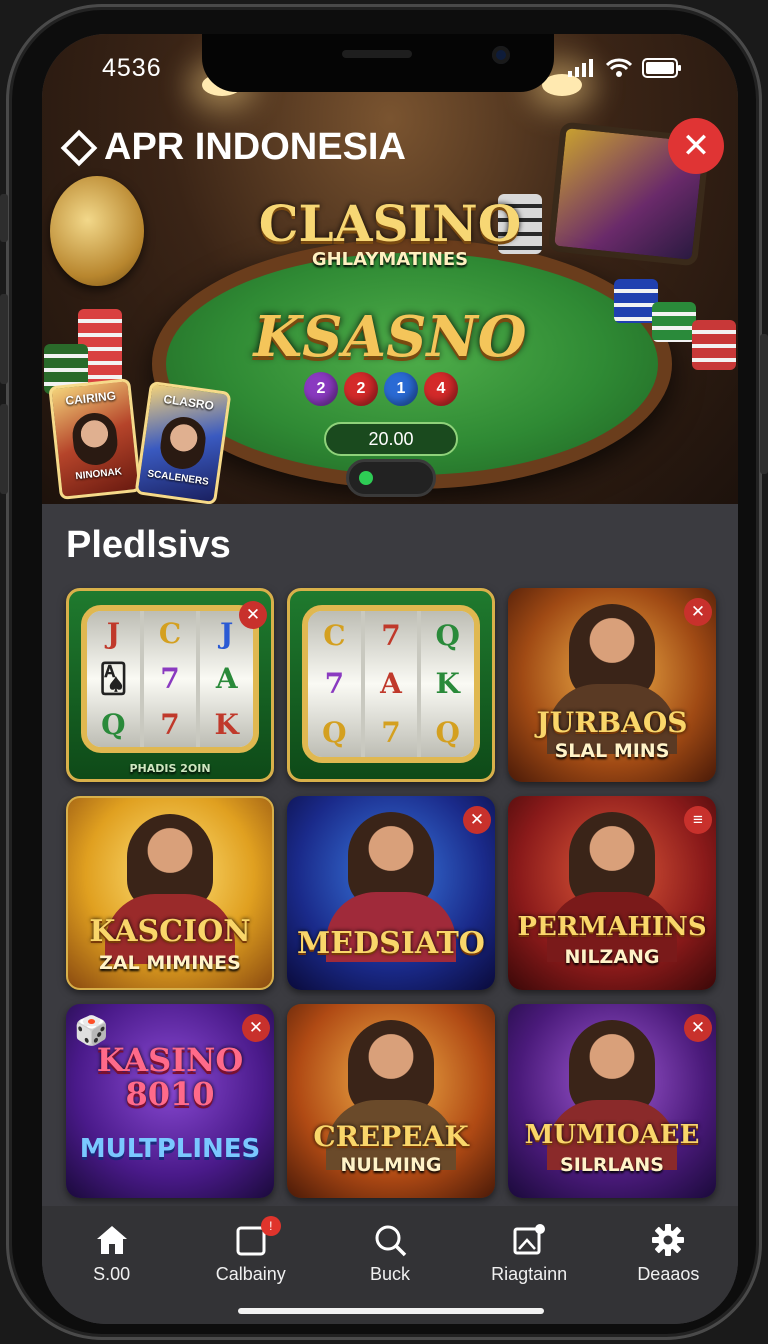  Describe the element at coordinates (132, 68) in the screenshot. I see `status-time: 4536` at that location.